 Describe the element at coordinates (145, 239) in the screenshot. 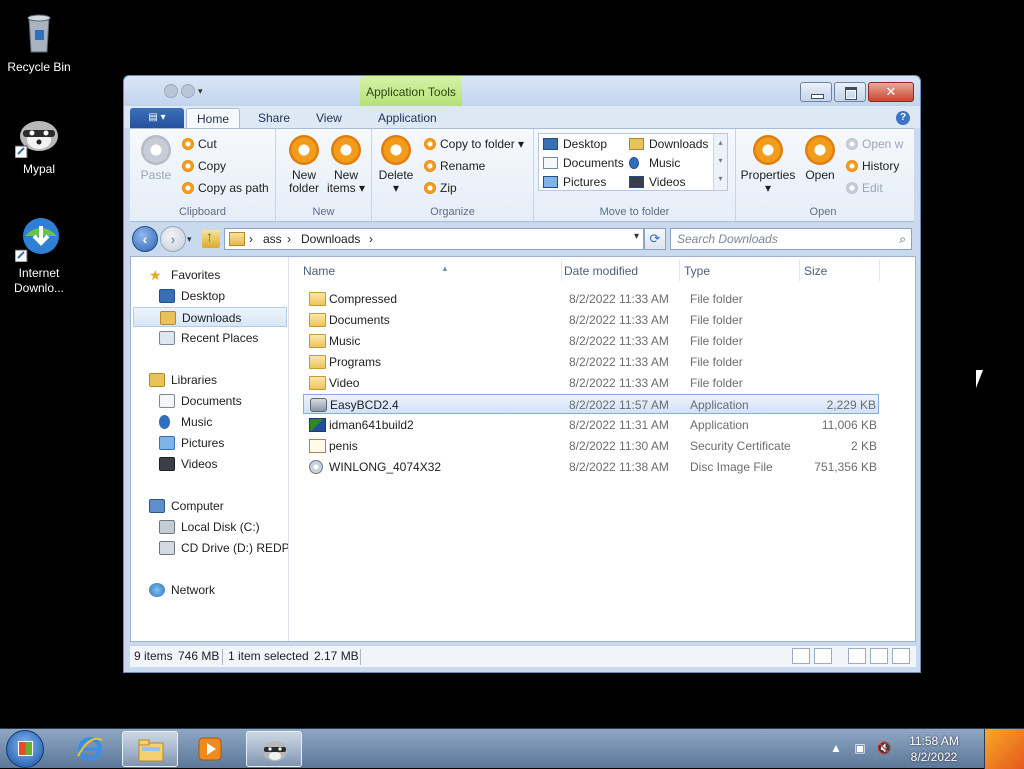

I see `back-button: ‹` at that location.